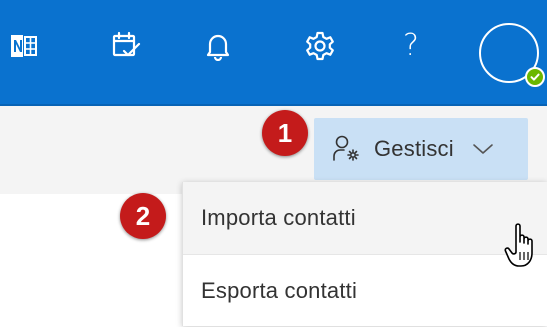 This screenshot has height=327, width=547. I want to click on help-icon: ?, so click(411, 46).